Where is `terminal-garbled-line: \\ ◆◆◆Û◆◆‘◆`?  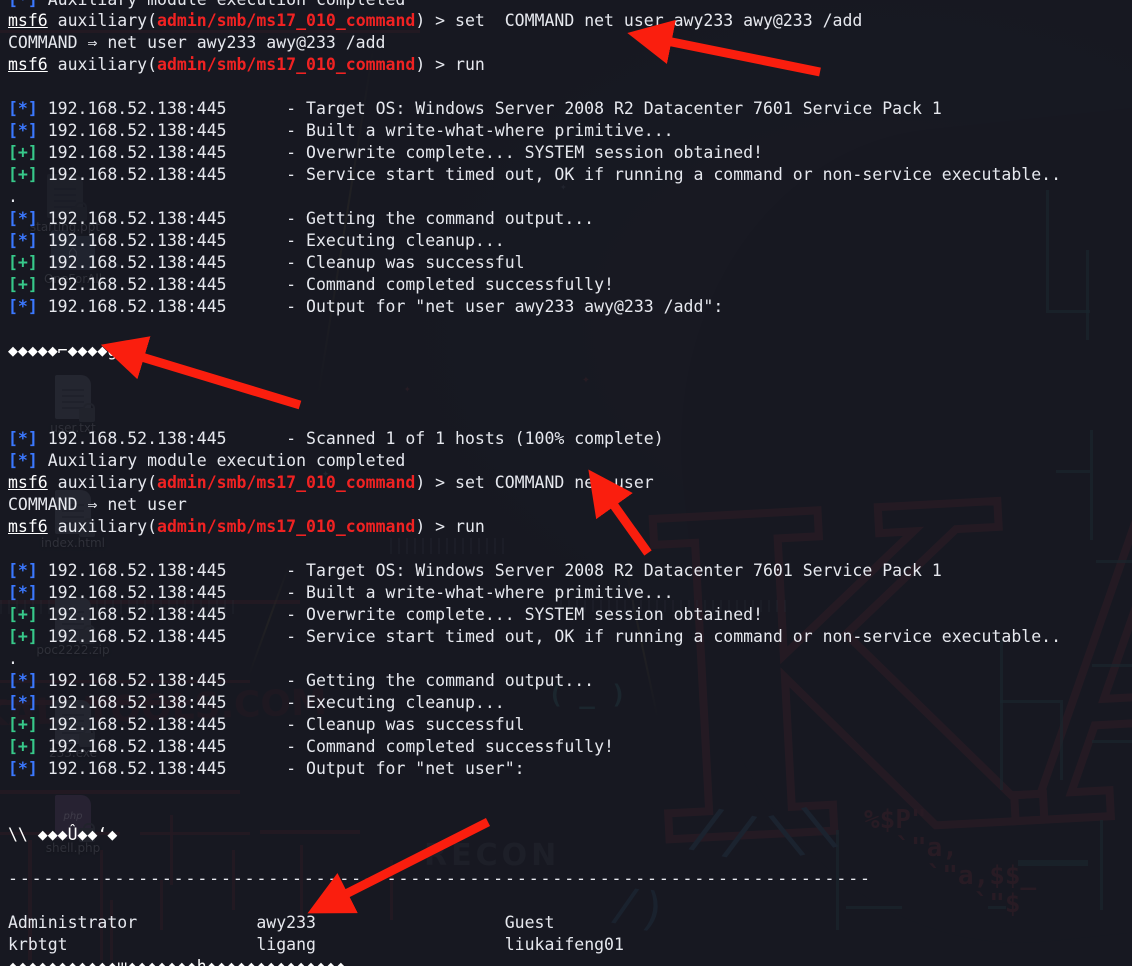 terminal-garbled-line: \\ ◆◆◆Û◆◆‘◆ is located at coordinates (570, 835).